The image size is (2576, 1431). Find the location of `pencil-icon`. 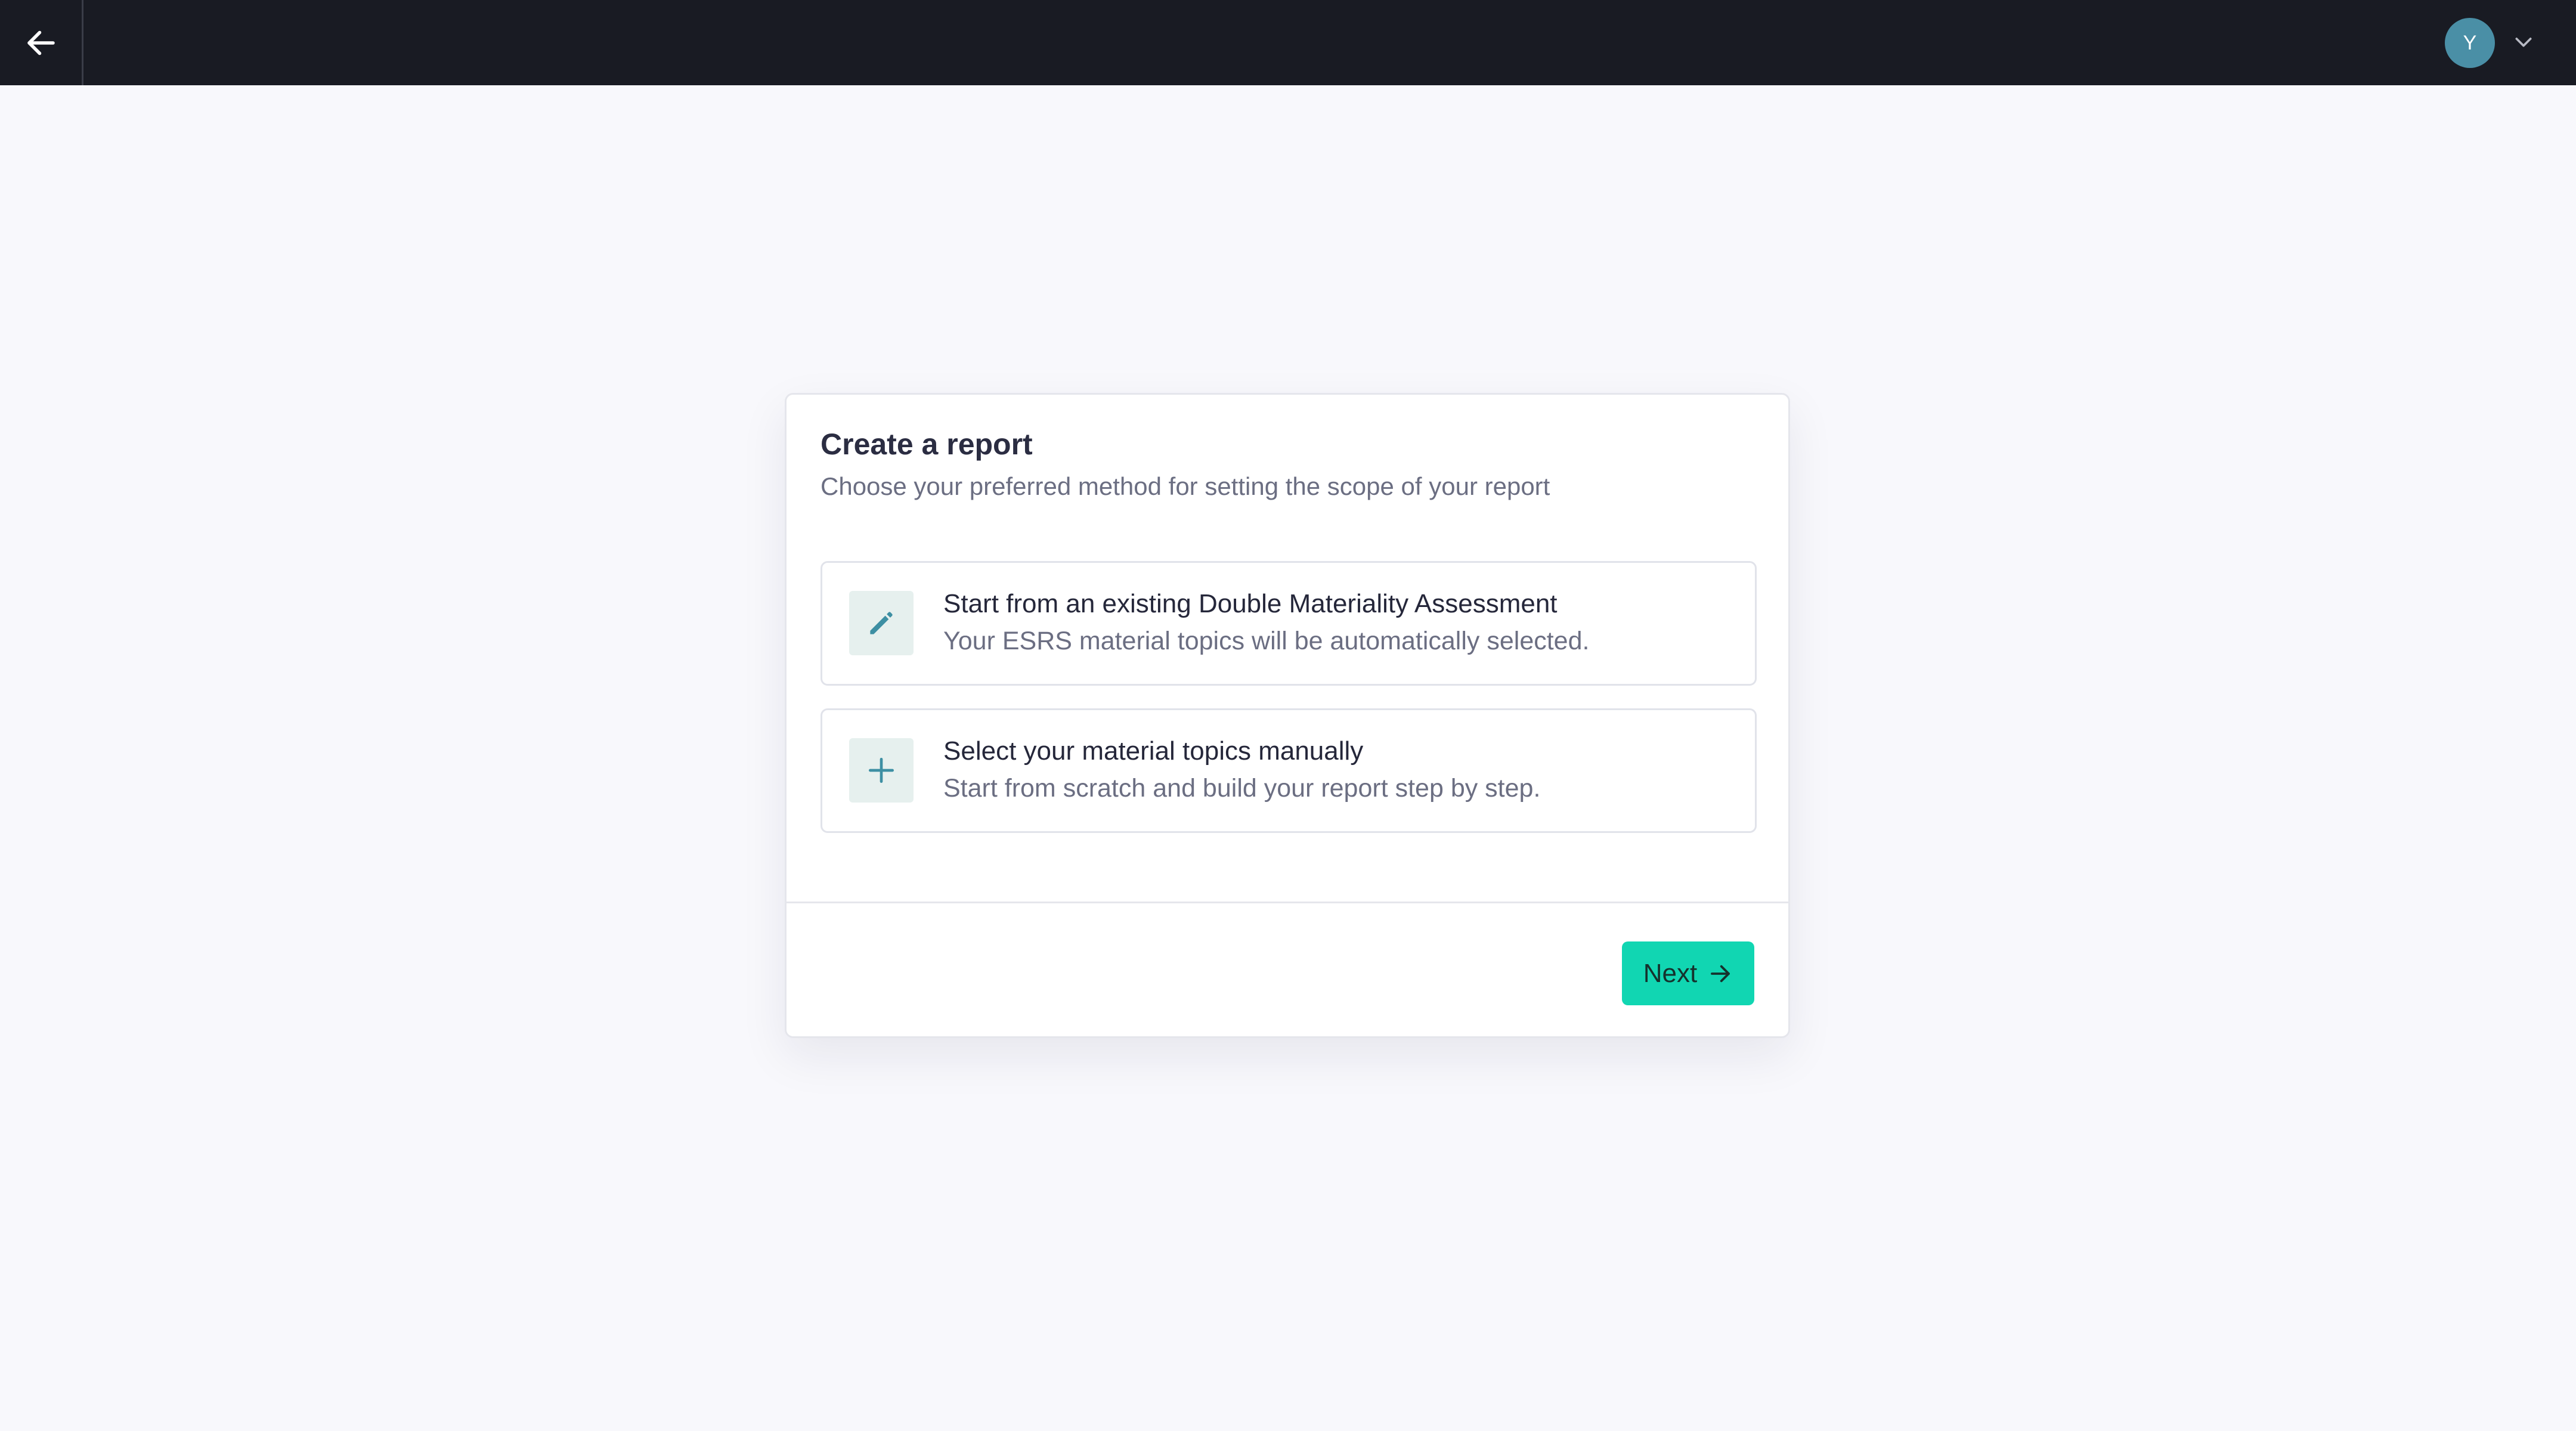

pencil-icon is located at coordinates (882, 623).